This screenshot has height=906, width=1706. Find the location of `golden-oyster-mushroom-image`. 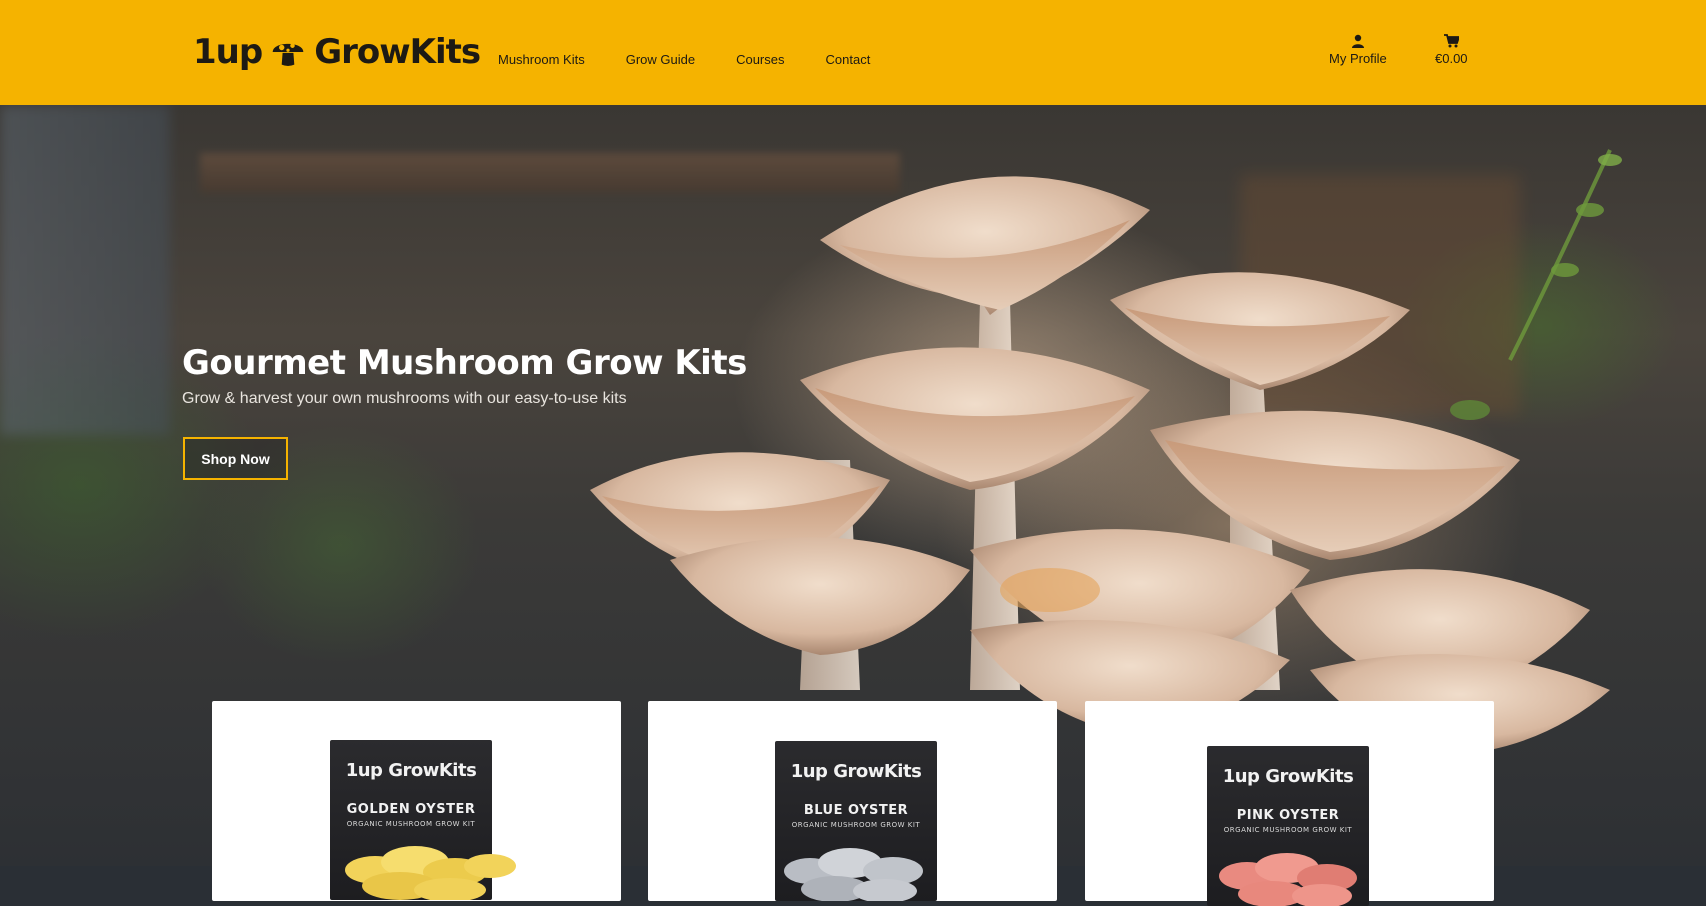

golden-oyster-mushroom-image is located at coordinates (430, 873).